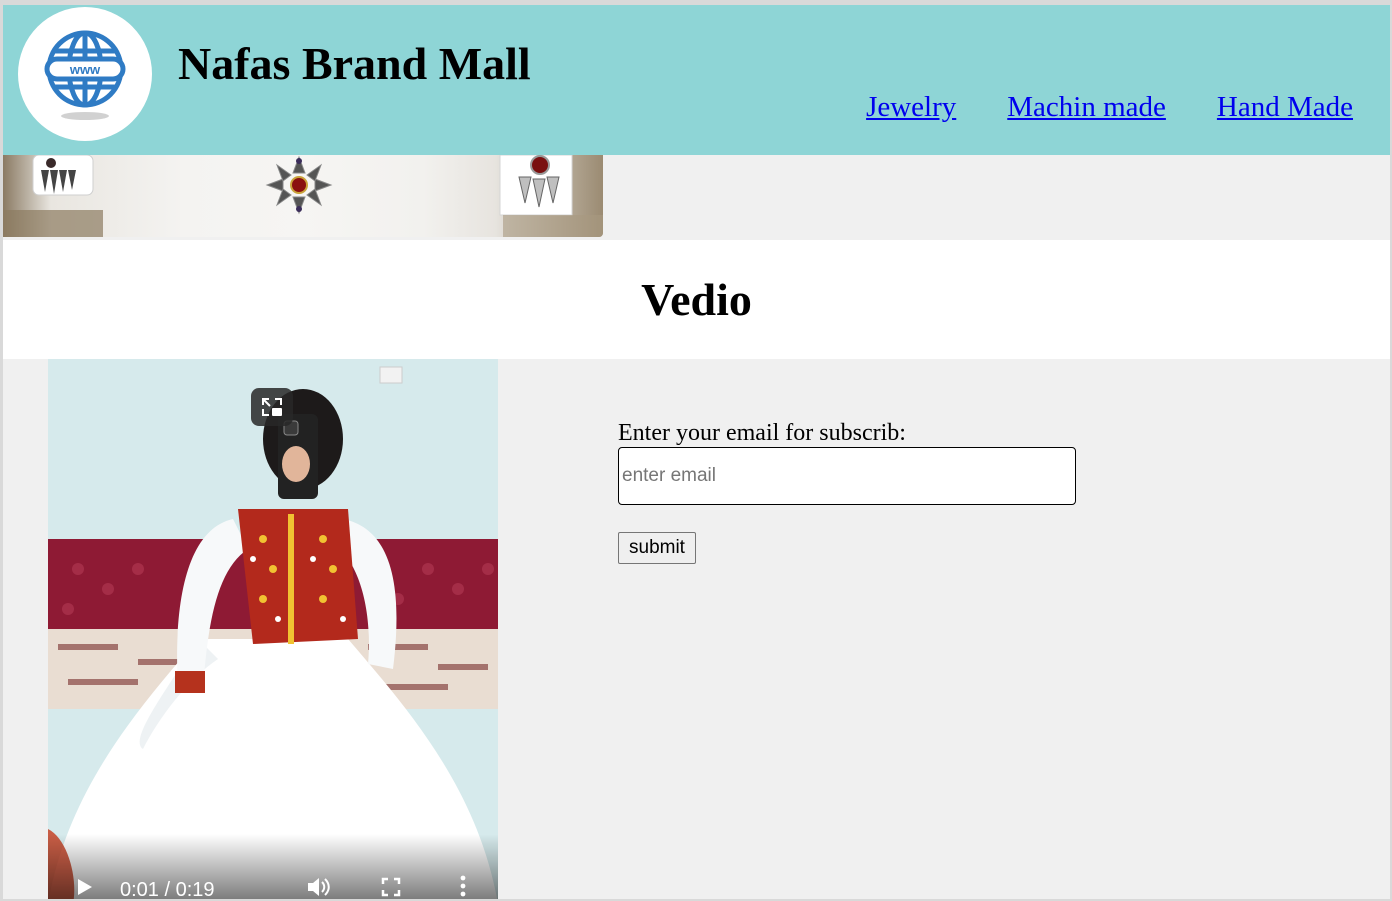 This screenshot has width=1392, height=901. I want to click on banner-image, so click(303, 196).